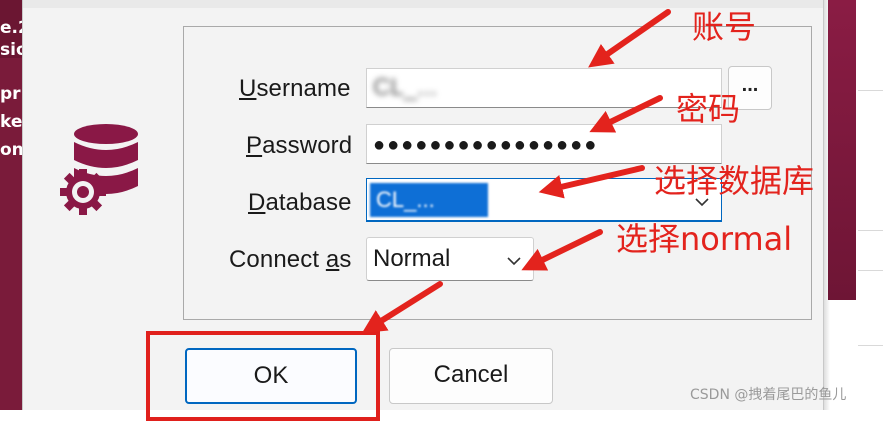  What do you see at coordinates (307, 145) in the screenshot?
I see `password-label-text: assword` at bounding box center [307, 145].